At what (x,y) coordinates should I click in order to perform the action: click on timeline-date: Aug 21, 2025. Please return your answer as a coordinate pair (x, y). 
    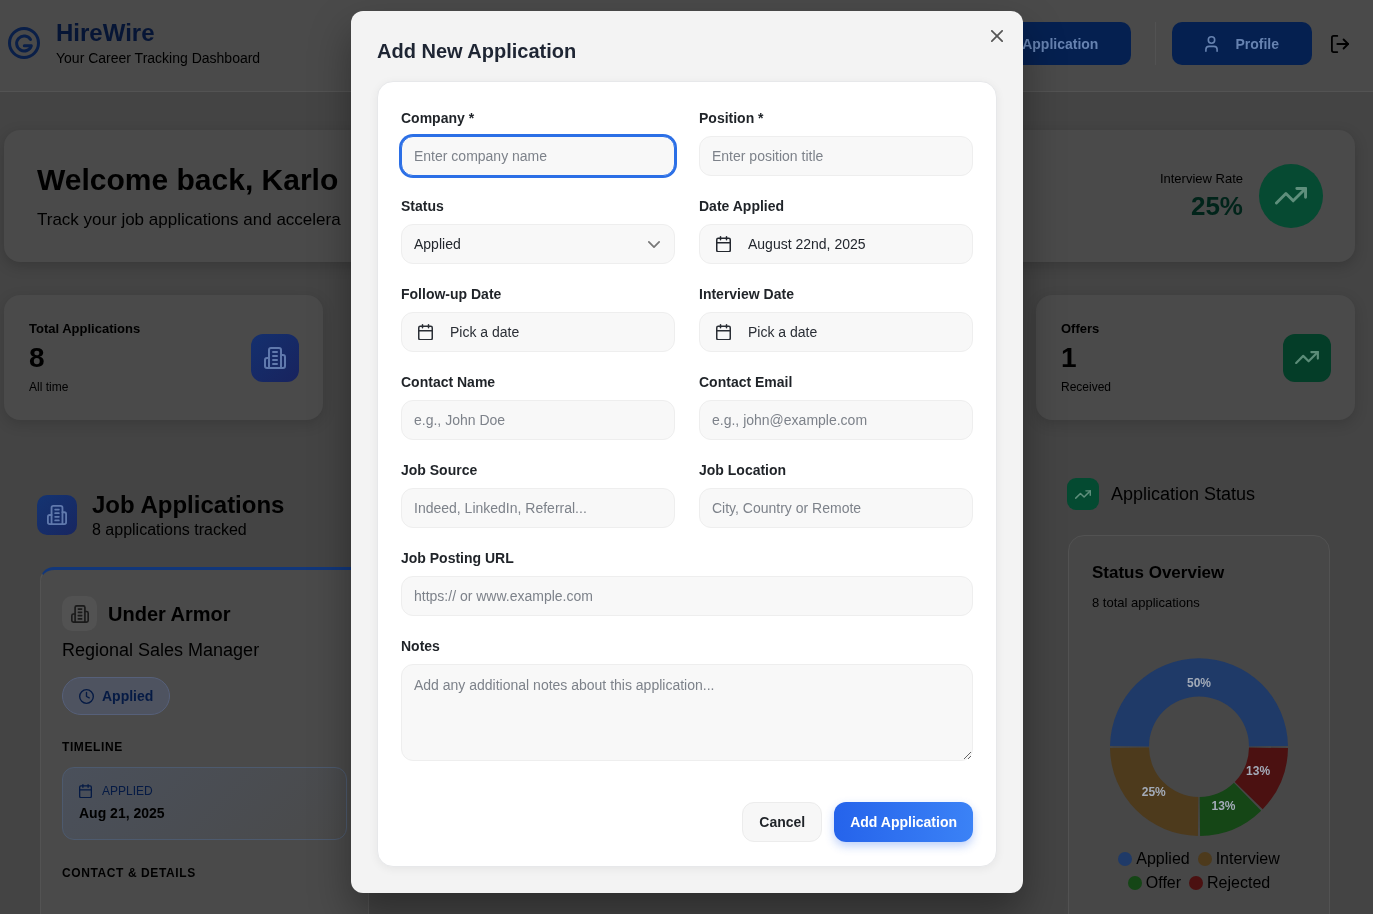
    Looking at the image, I should click on (122, 813).